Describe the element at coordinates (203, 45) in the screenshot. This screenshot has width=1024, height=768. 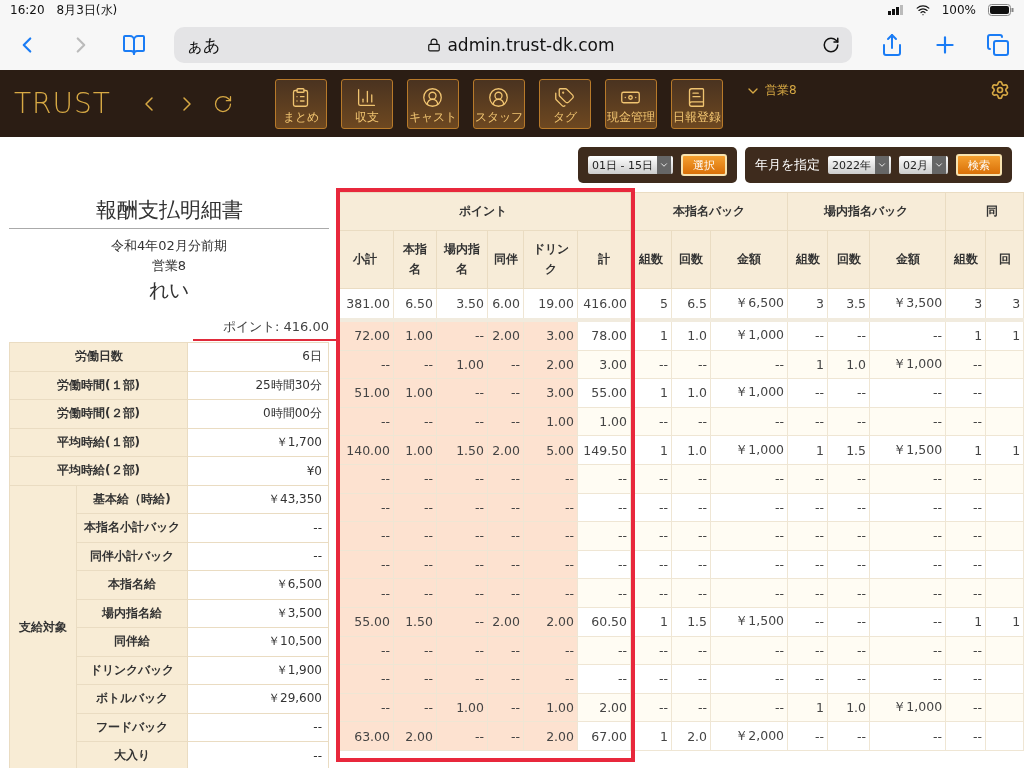
I see `text-size-button: ぁあ` at that location.